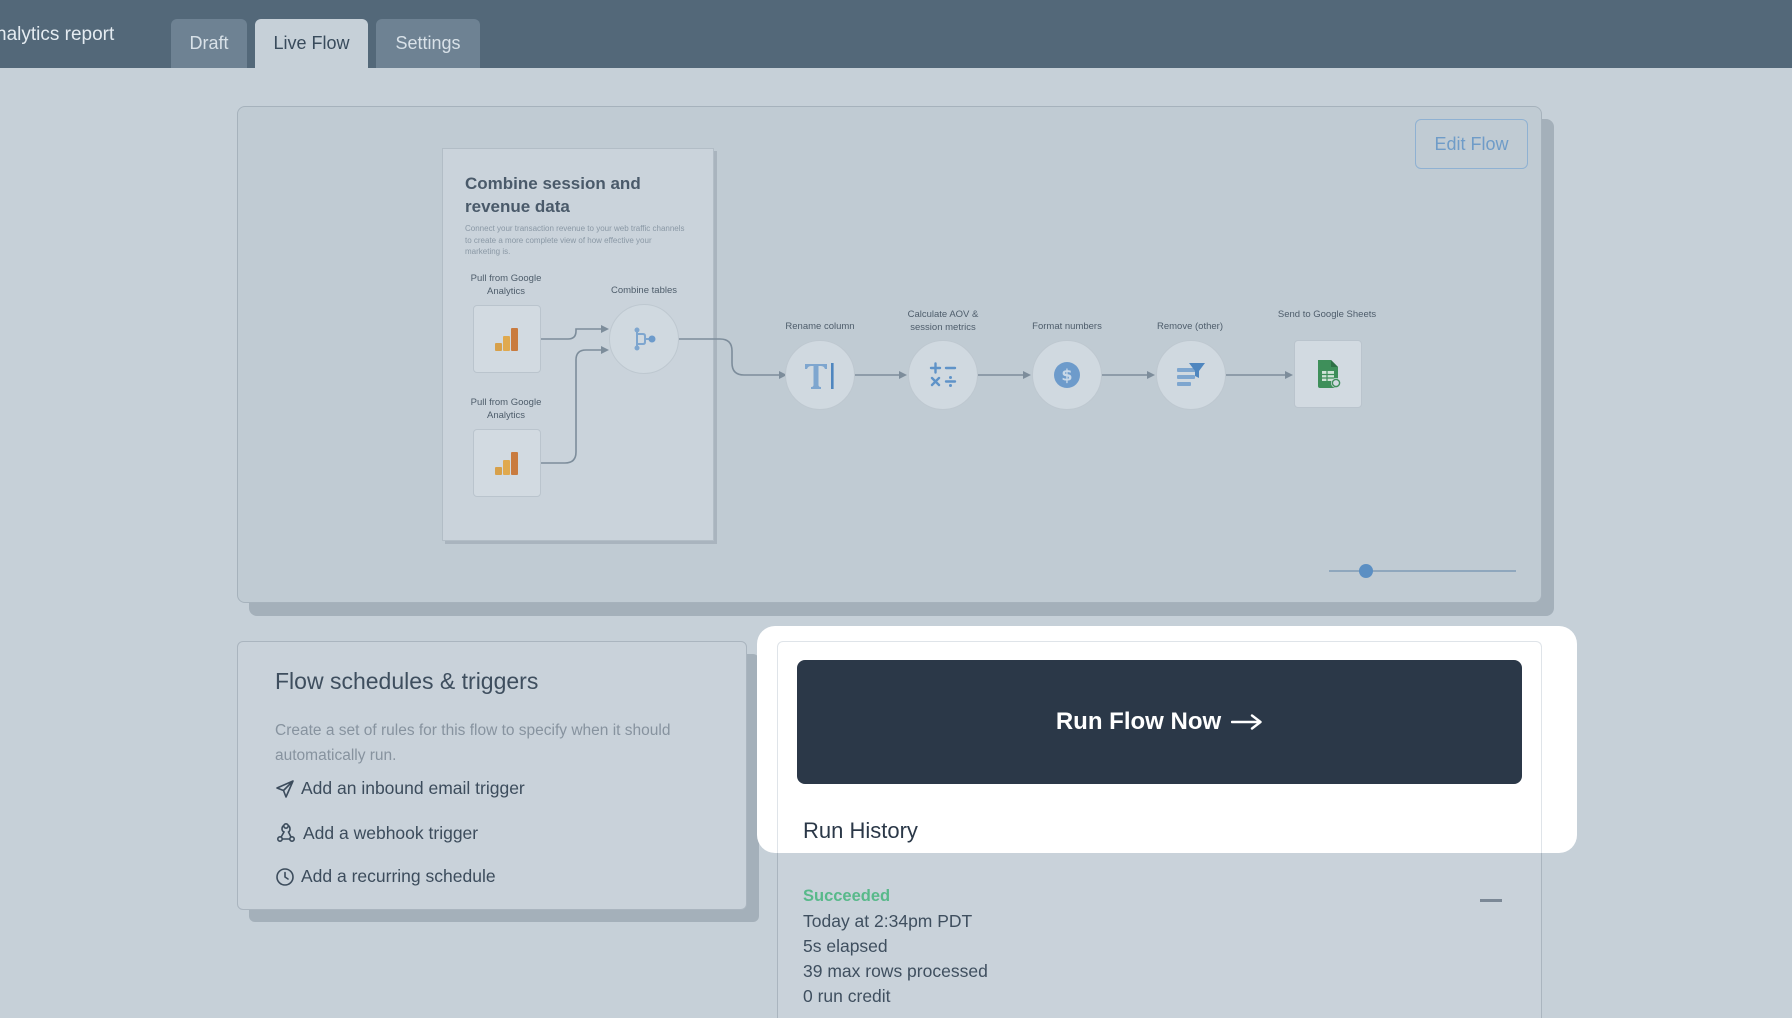 The width and height of the screenshot is (1792, 1018). What do you see at coordinates (820, 326) in the screenshot?
I see `node-label-rename: Rename column` at bounding box center [820, 326].